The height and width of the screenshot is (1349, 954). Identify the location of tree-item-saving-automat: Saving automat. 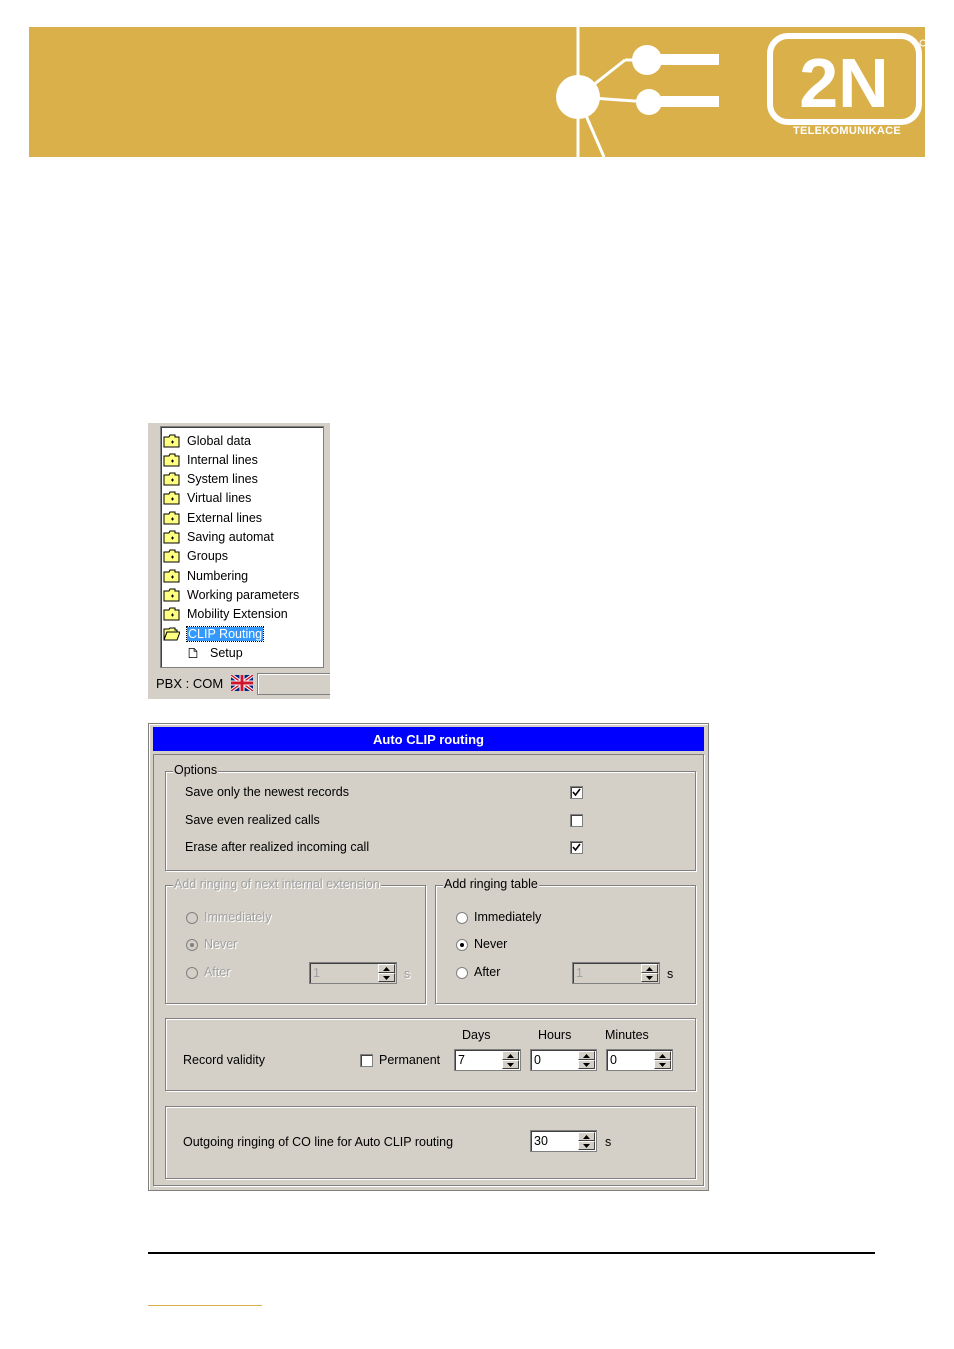
(218, 537).